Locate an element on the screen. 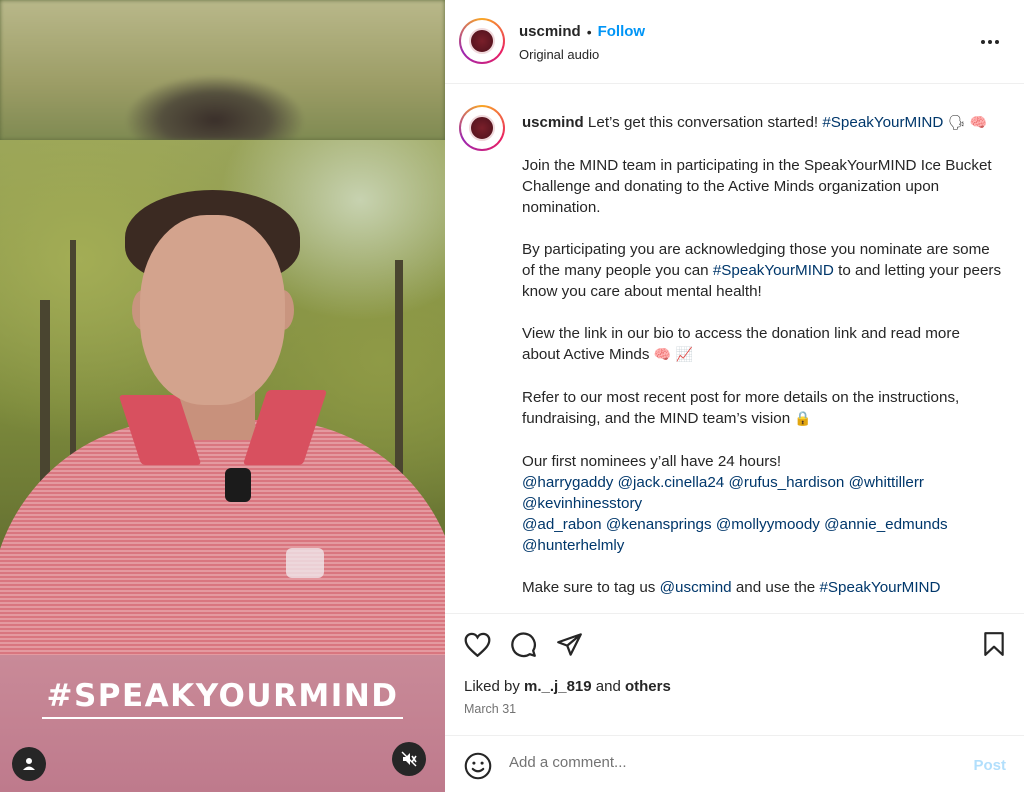 The height and width of the screenshot is (792, 1024). mention-link: @jack.cinella24 is located at coordinates (671, 482).